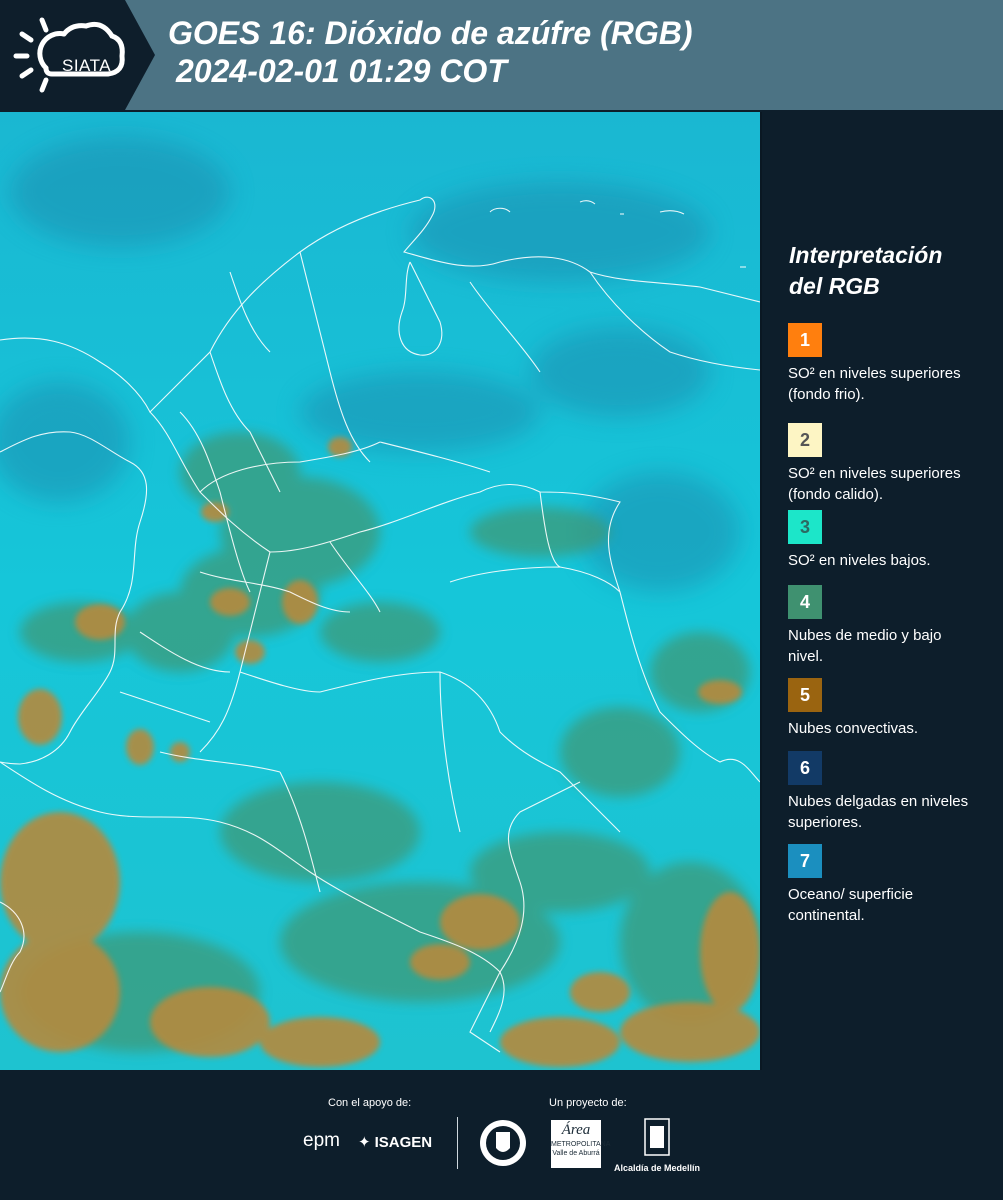  What do you see at coordinates (657, 1137) in the screenshot?
I see `coat-of-arms-icon` at bounding box center [657, 1137].